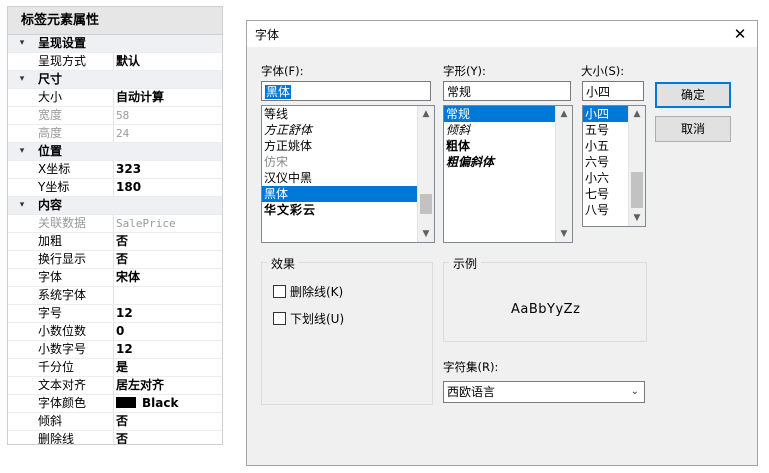  I want to click on category-label: 位置, so click(50, 151).